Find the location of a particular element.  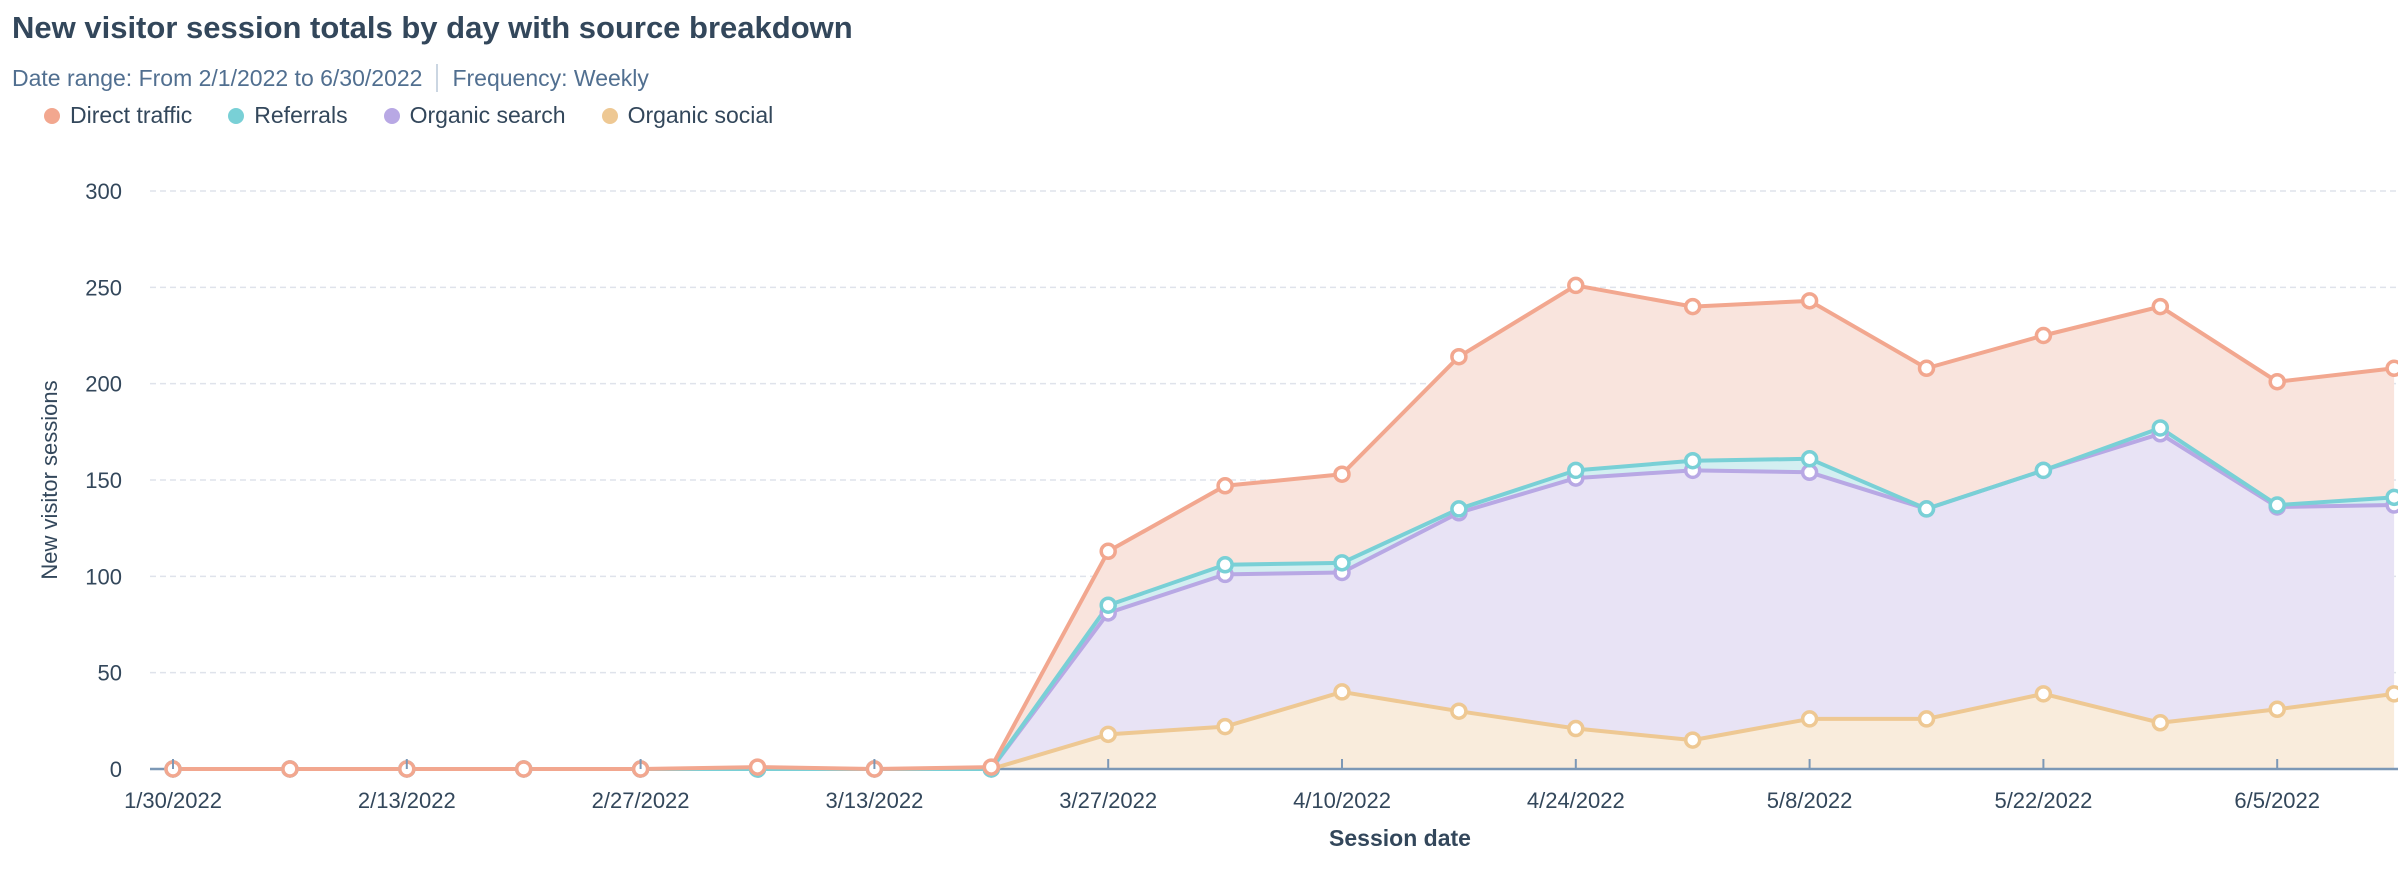

y-tick-label: 250 is located at coordinates (103, 287).